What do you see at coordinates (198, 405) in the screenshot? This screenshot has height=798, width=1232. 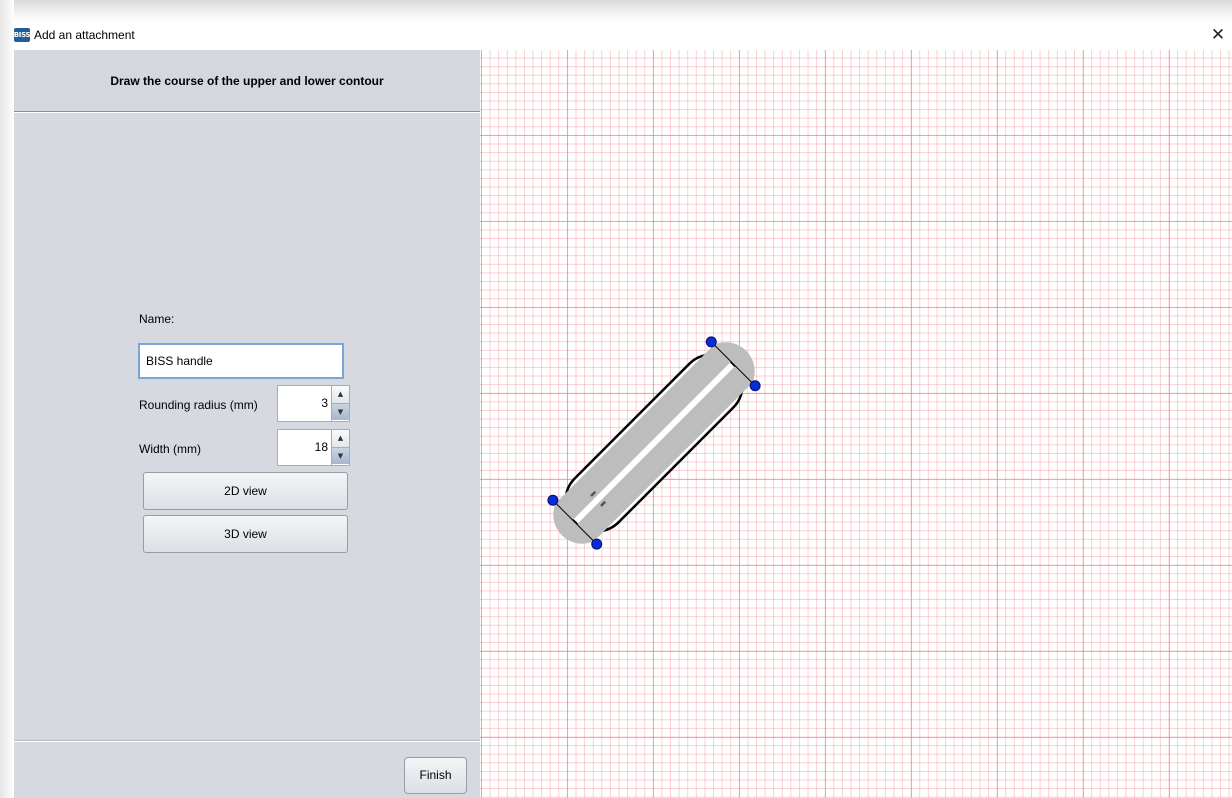 I see `rounding-radius-label: Rounding radius (mm)` at bounding box center [198, 405].